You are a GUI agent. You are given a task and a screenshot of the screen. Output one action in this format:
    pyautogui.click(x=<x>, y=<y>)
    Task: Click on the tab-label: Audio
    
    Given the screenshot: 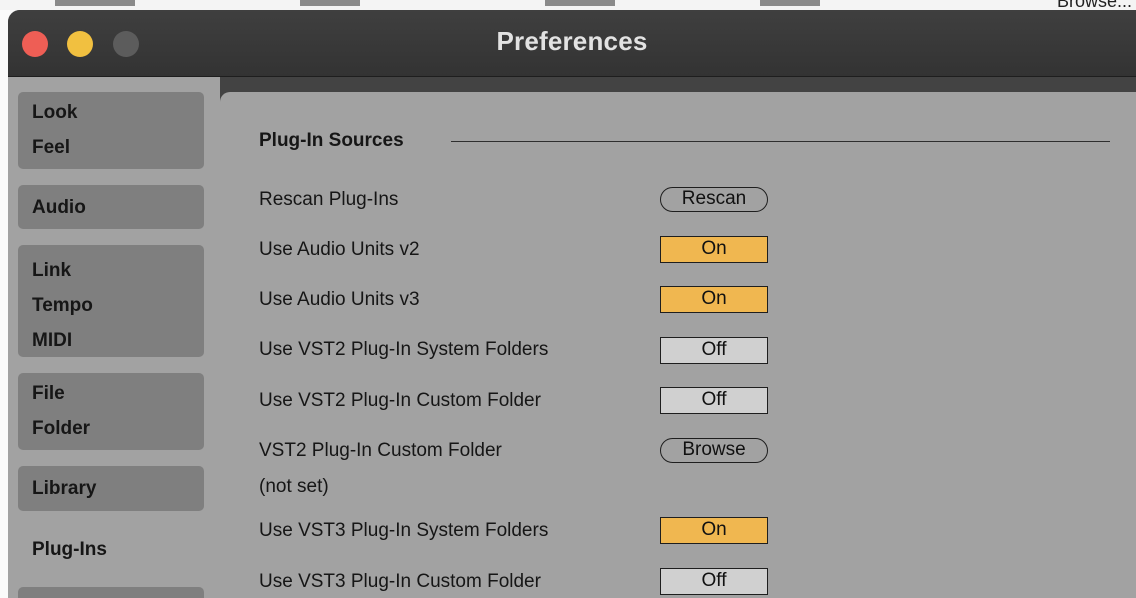 What is the action you would take?
    pyautogui.click(x=59, y=207)
    